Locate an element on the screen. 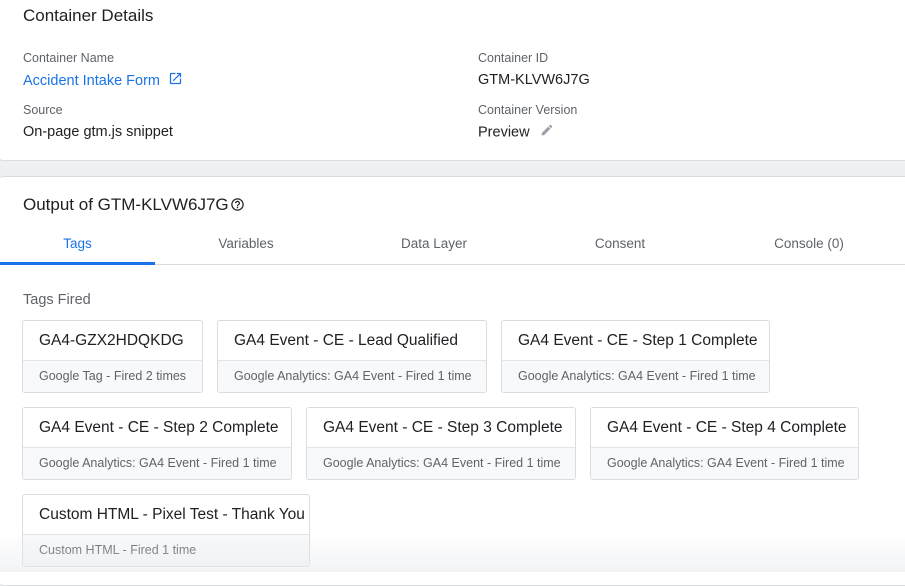 This screenshot has height=586, width=905. help-circle-icon is located at coordinates (237, 207).